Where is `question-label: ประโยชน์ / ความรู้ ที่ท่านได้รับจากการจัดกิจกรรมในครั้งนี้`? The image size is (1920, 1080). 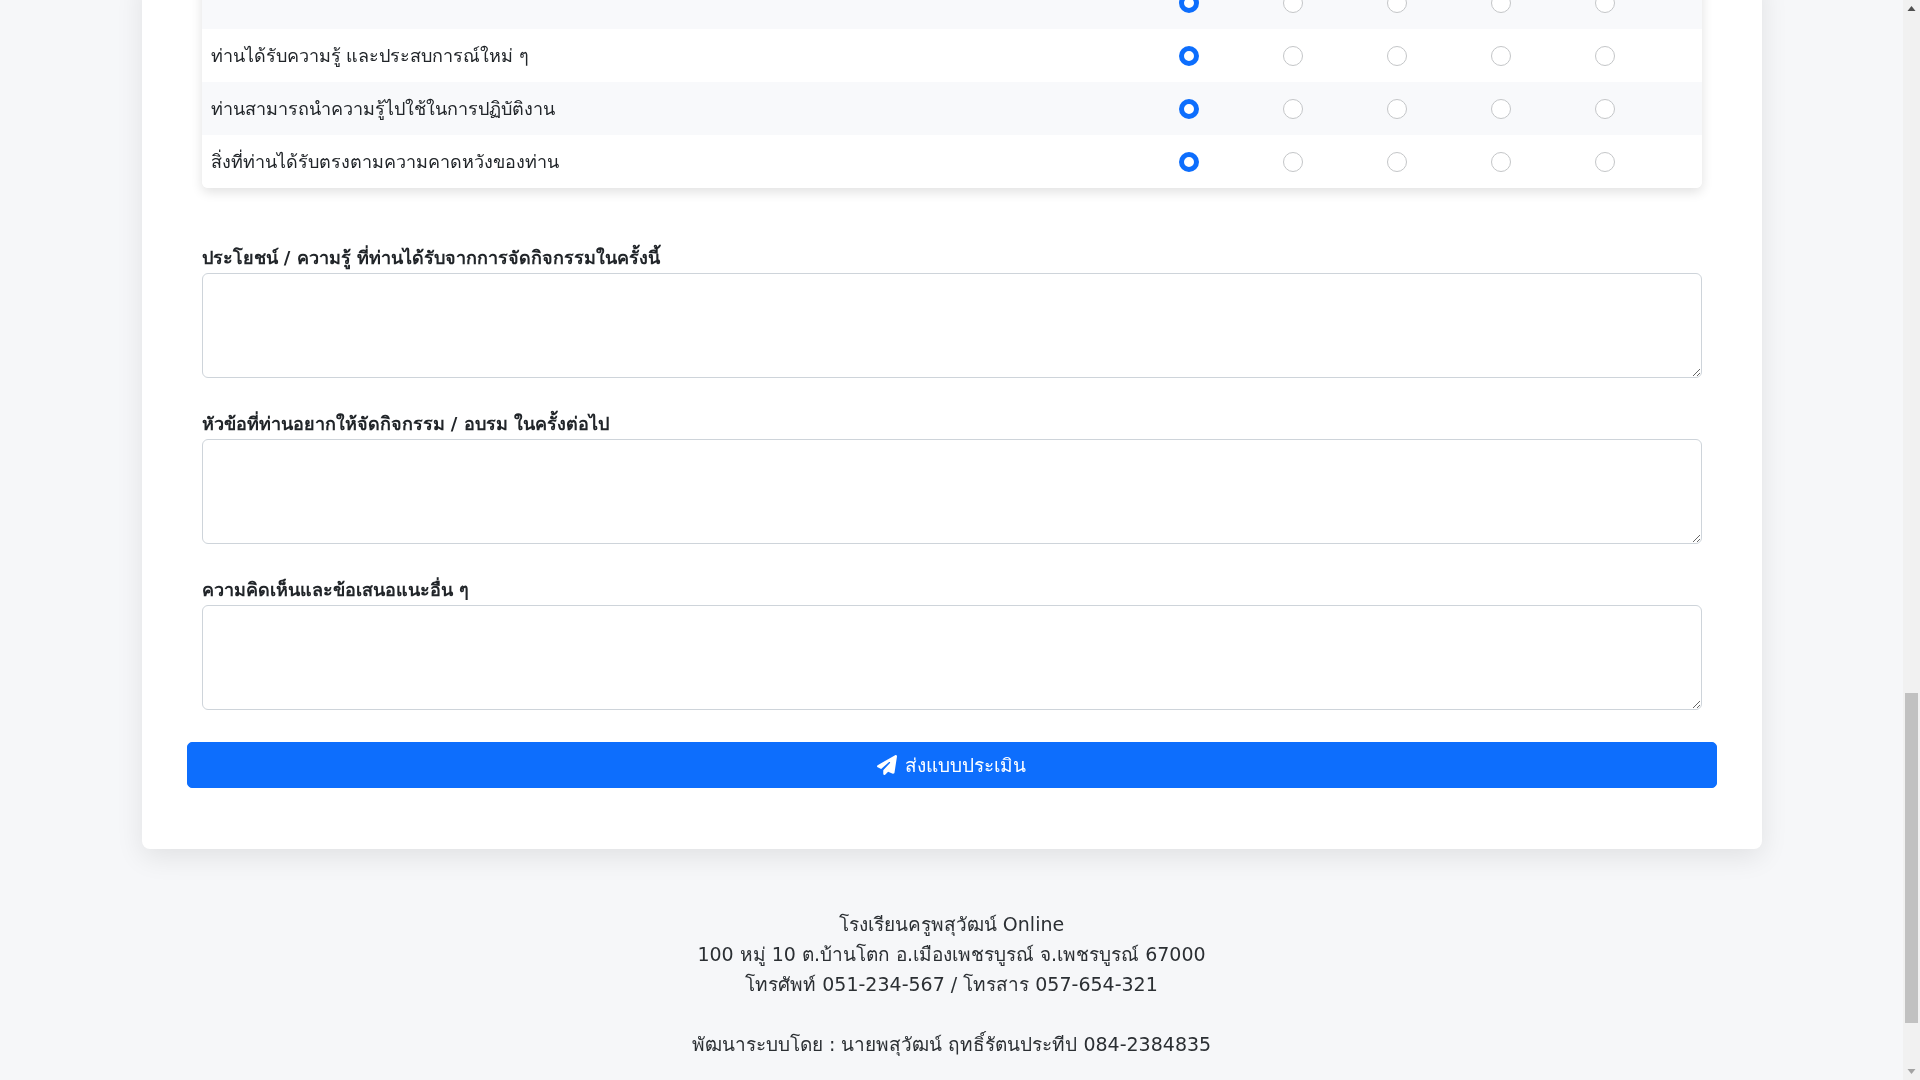
question-label: ประโยชน์ / ความรู้ ที่ท่านได้รับจากการจัดกิจกรรมในครั้งนี้ is located at coordinates (430, 258).